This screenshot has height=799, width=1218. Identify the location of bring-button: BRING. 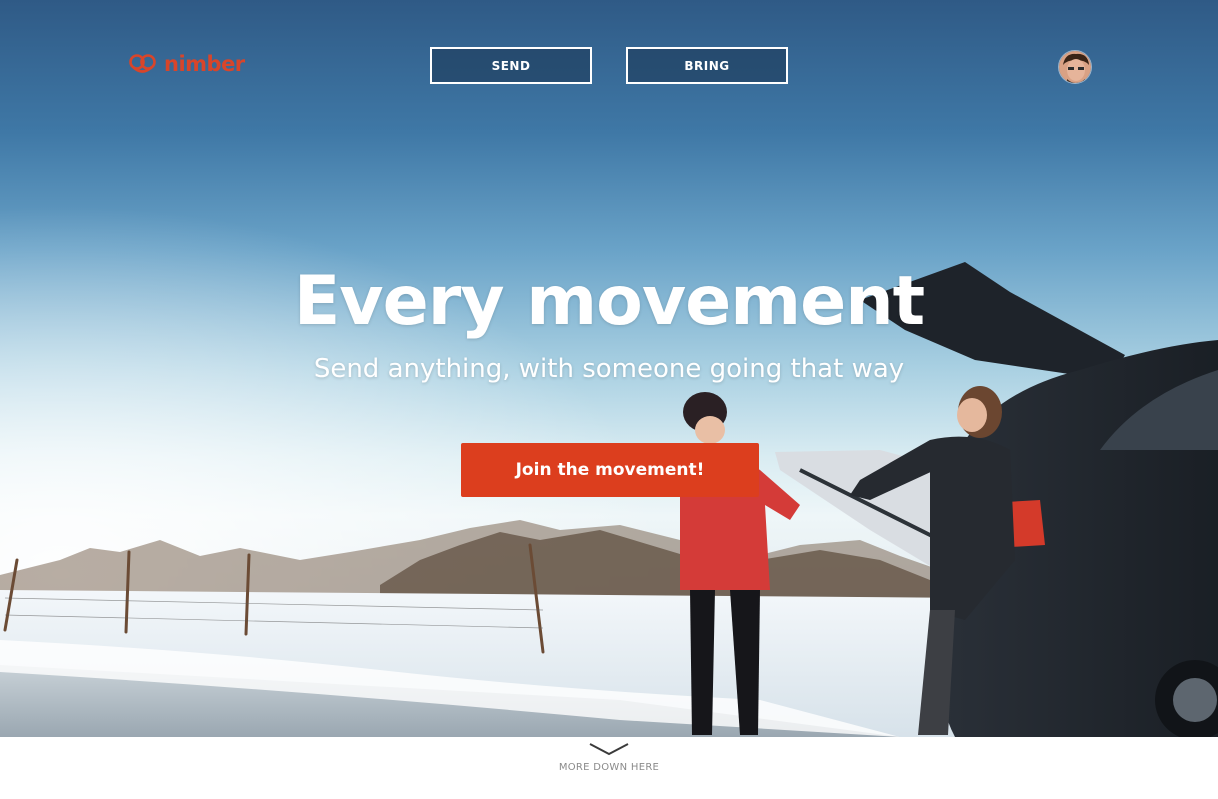
(707, 65).